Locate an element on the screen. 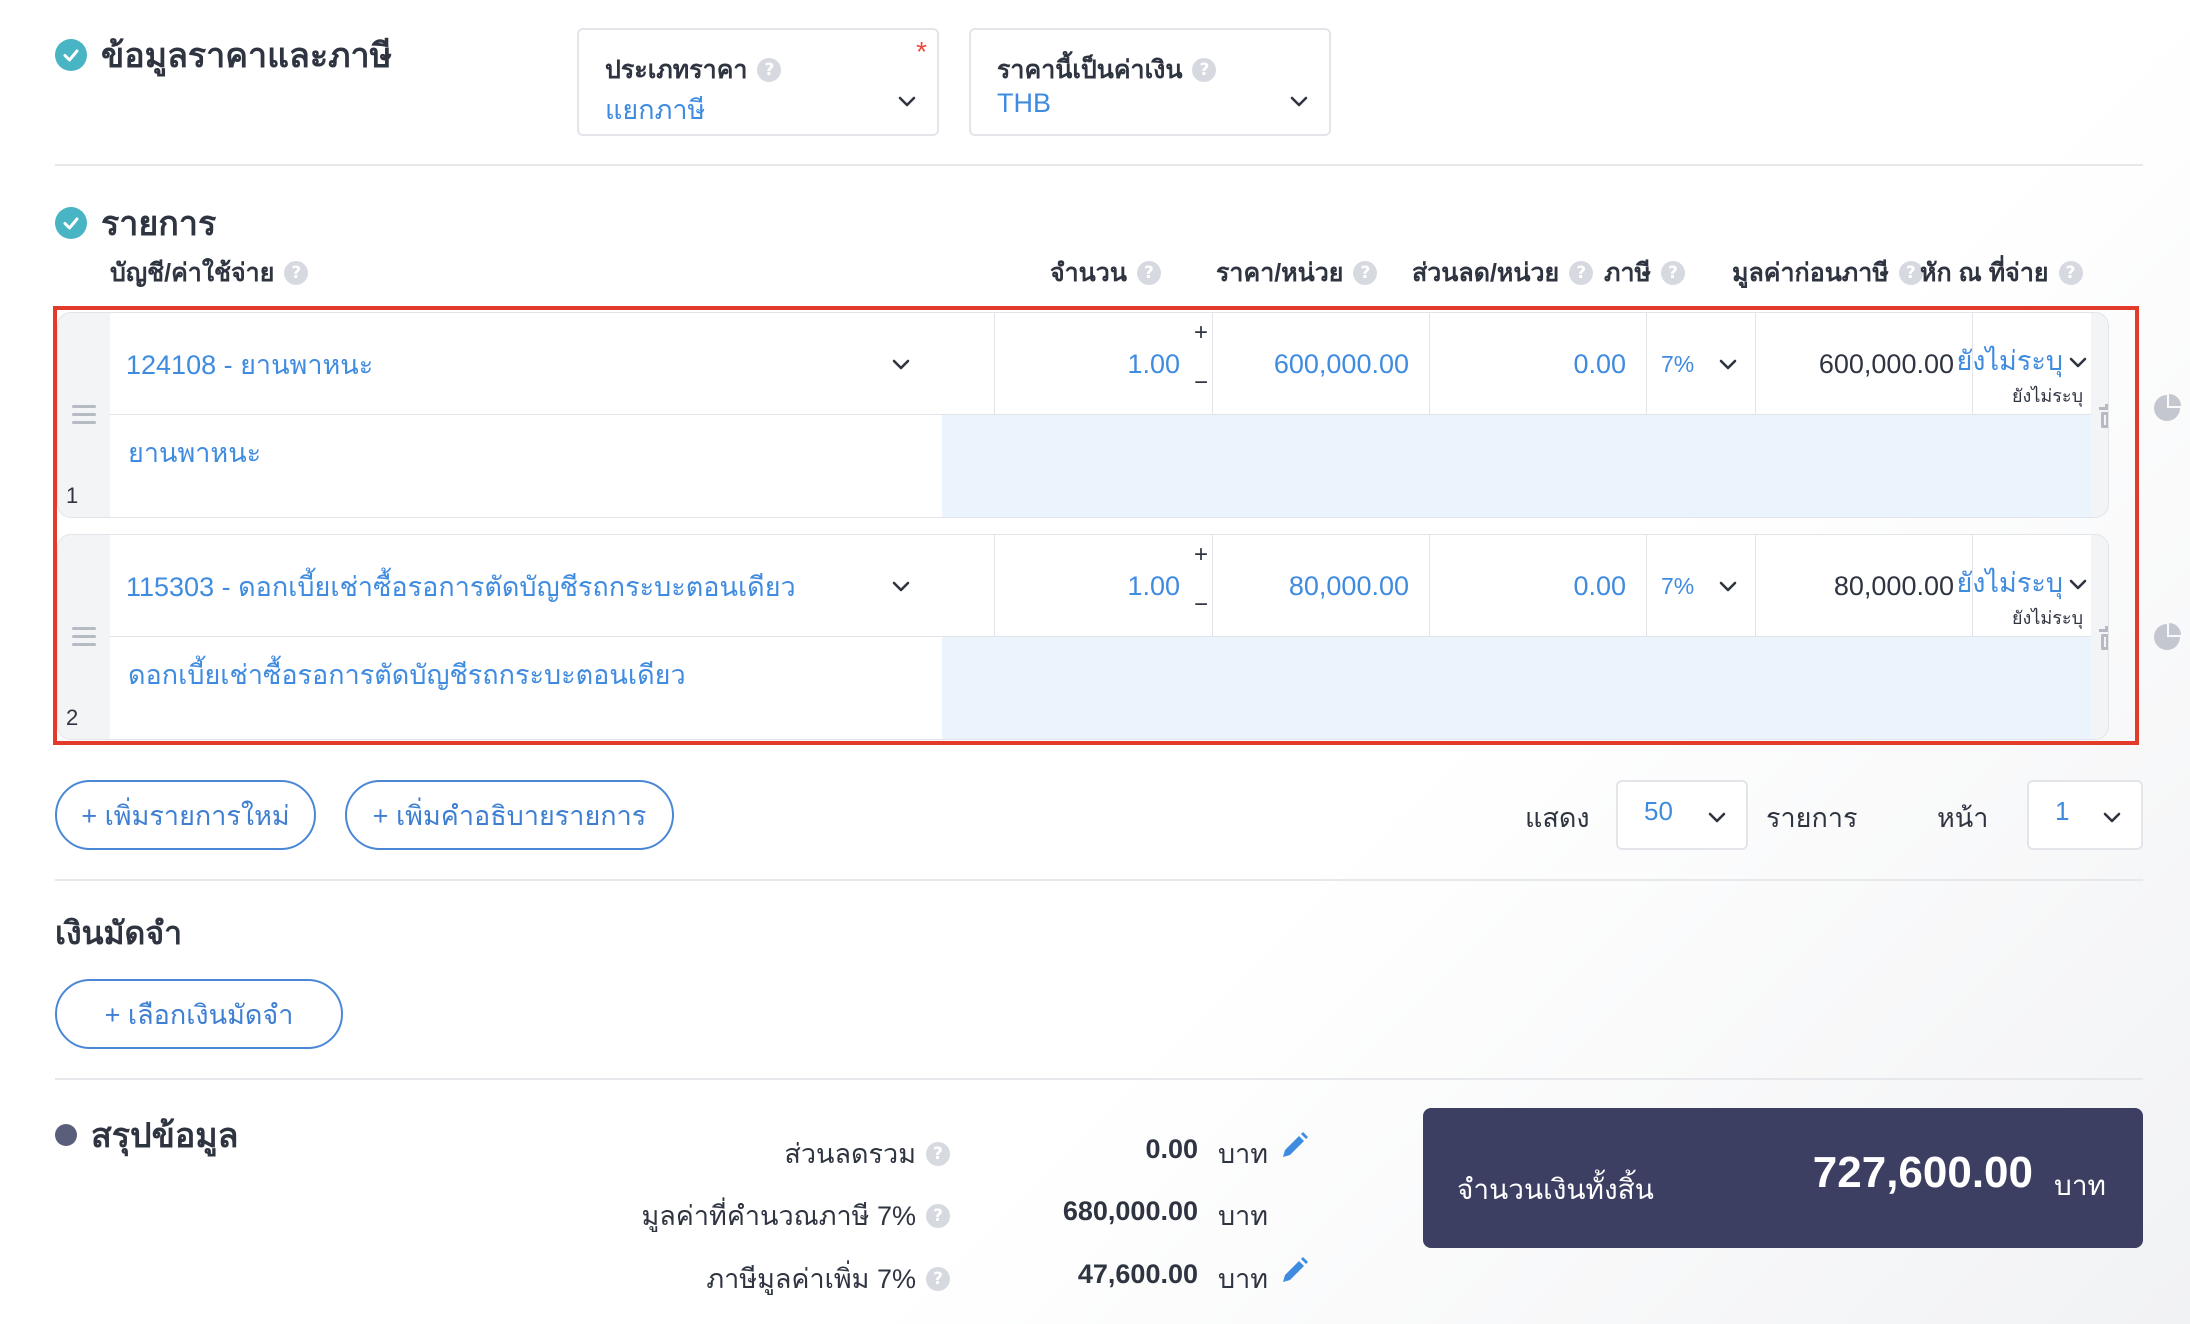 The height and width of the screenshot is (1324, 2190). price-type-label-wrap: ประเภทราคา ? is located at coordinates (693, 70).